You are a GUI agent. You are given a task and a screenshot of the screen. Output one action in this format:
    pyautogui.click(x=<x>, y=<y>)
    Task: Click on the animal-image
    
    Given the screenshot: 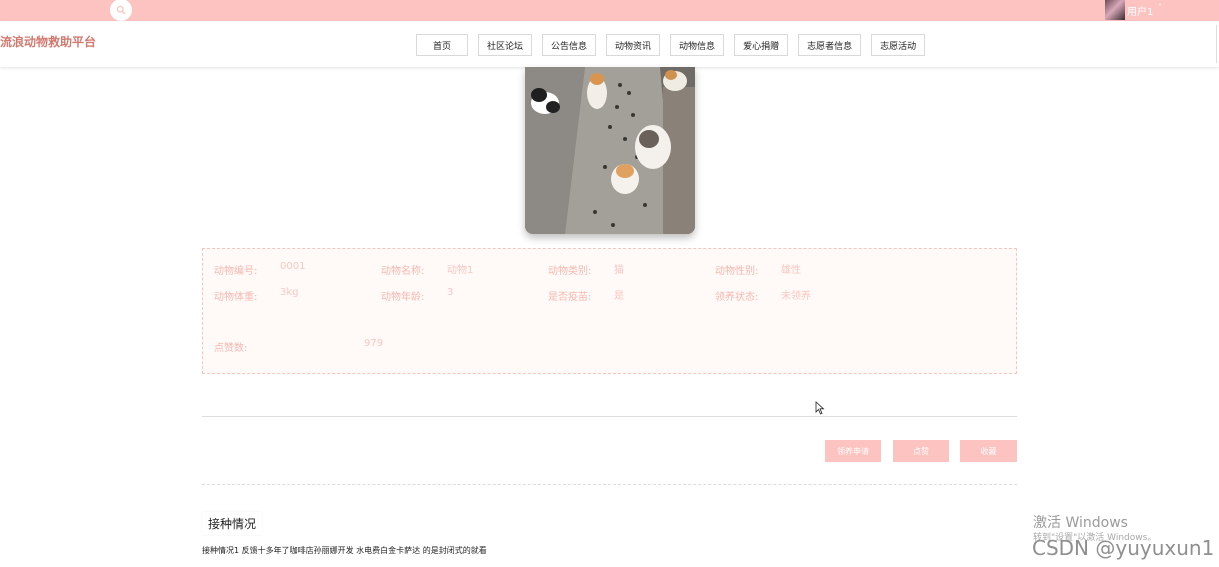 What is the action you would take?
    pyautogui.click(x=610, y=150)
    